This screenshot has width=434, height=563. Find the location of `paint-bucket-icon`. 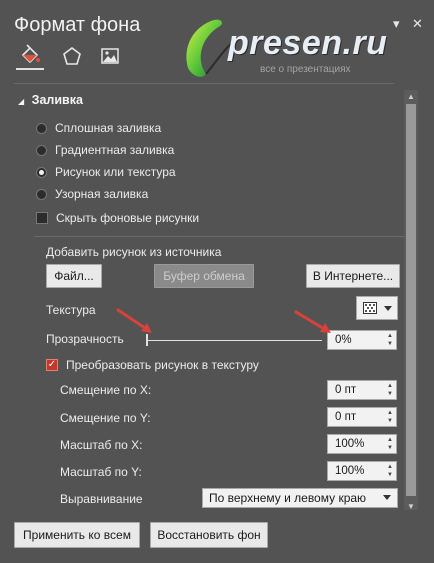

paint-bucket-icon is located at coordinates (30, 54).